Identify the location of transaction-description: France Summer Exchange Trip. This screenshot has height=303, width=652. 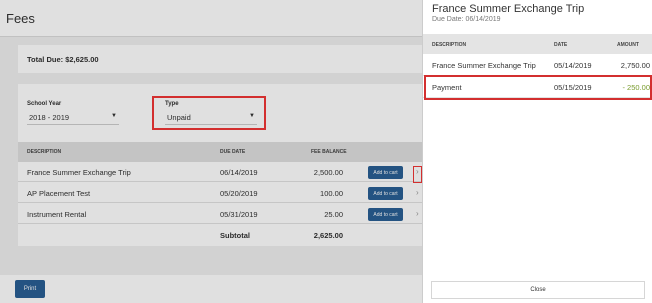
(484, 65).